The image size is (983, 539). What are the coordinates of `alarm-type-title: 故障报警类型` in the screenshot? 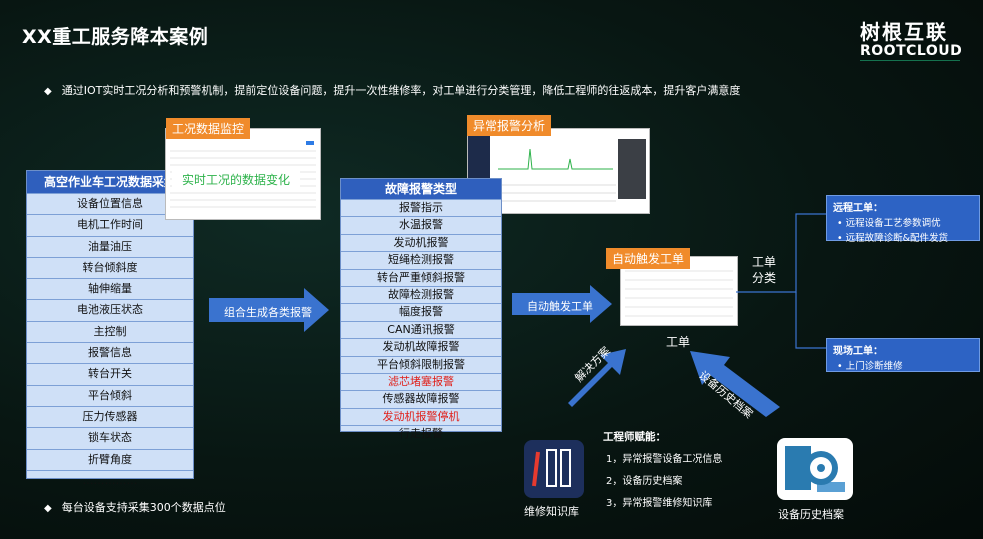 It's located at (421, 189).